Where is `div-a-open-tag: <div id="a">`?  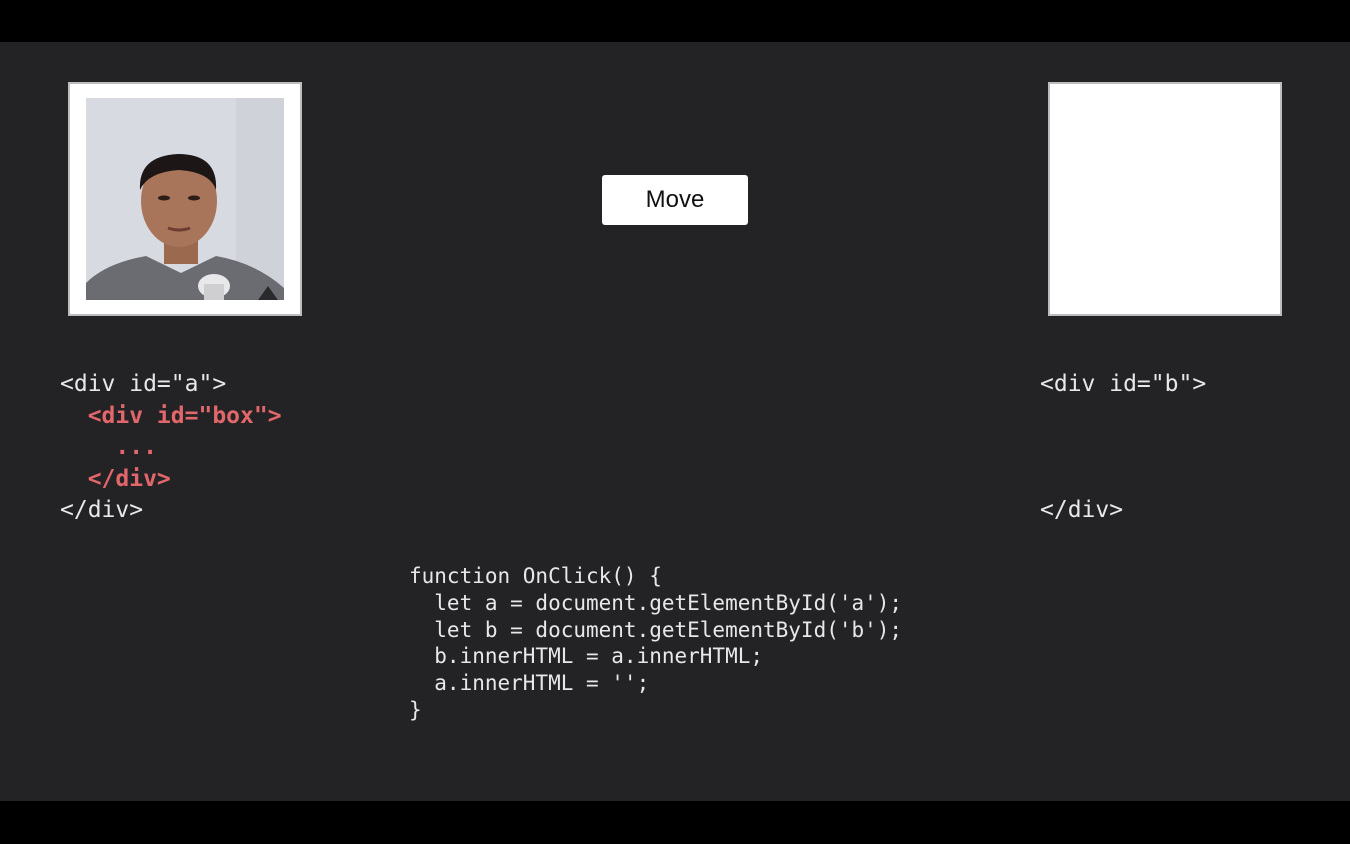
div-a-open-tag: <div id="a"> is located at coordinates (143, 384).